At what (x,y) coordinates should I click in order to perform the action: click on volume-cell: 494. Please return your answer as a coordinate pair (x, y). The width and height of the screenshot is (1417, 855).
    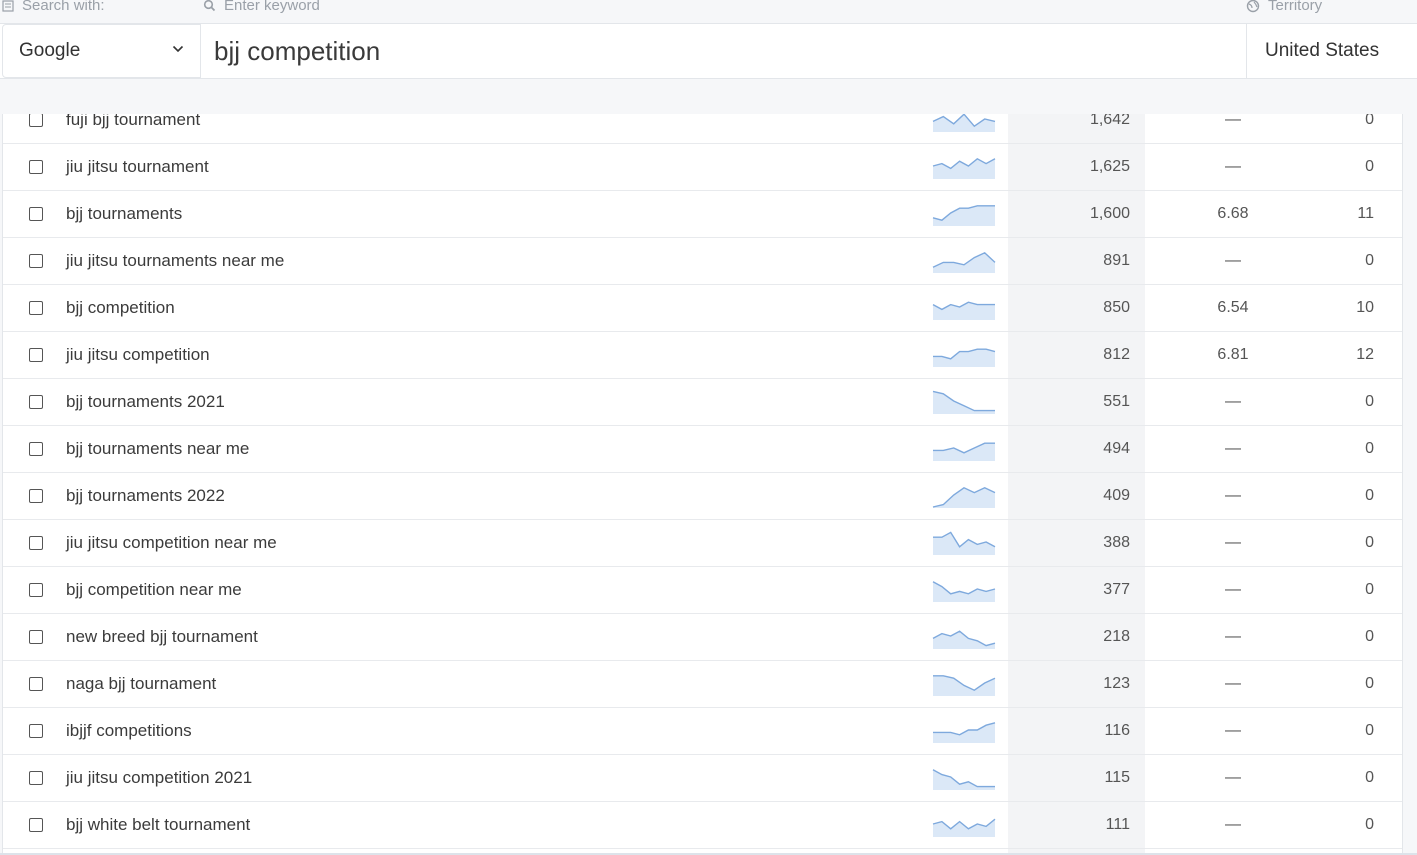
    Looking at the image, I should click on (1116, 448).